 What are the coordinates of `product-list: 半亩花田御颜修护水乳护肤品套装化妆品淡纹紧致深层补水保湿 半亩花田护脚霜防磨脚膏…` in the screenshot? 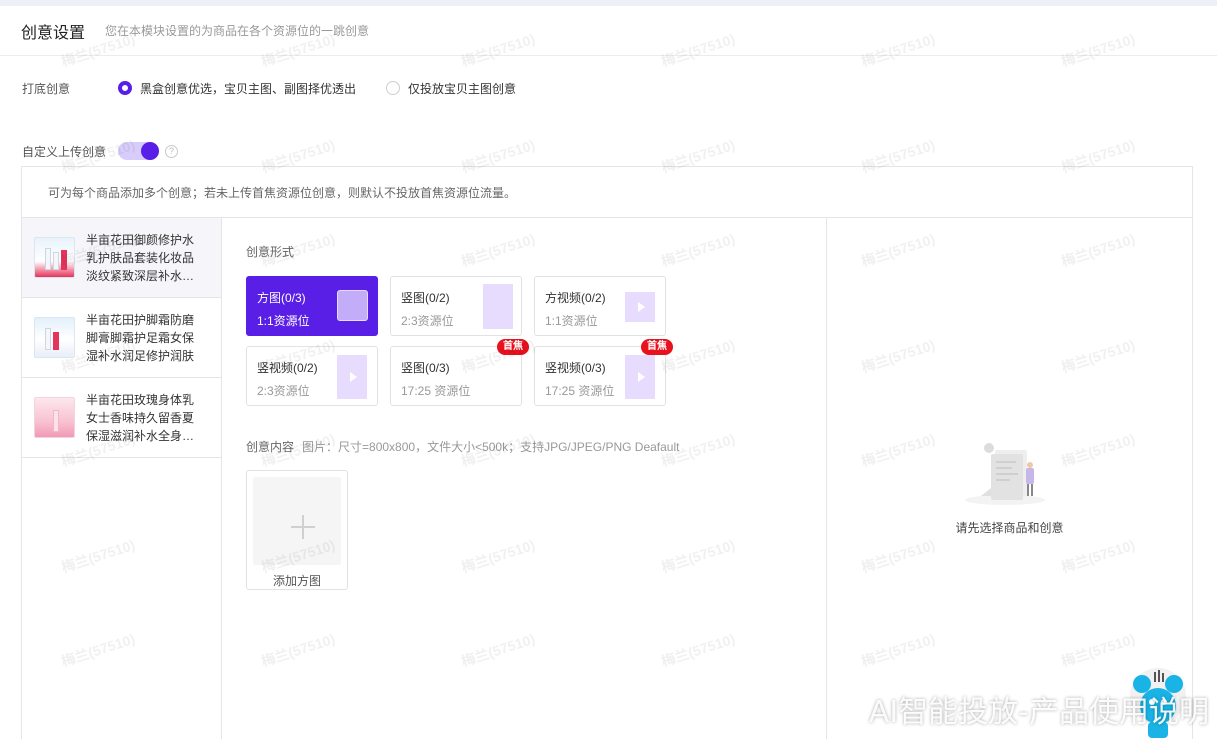 It's located at (122, 478).